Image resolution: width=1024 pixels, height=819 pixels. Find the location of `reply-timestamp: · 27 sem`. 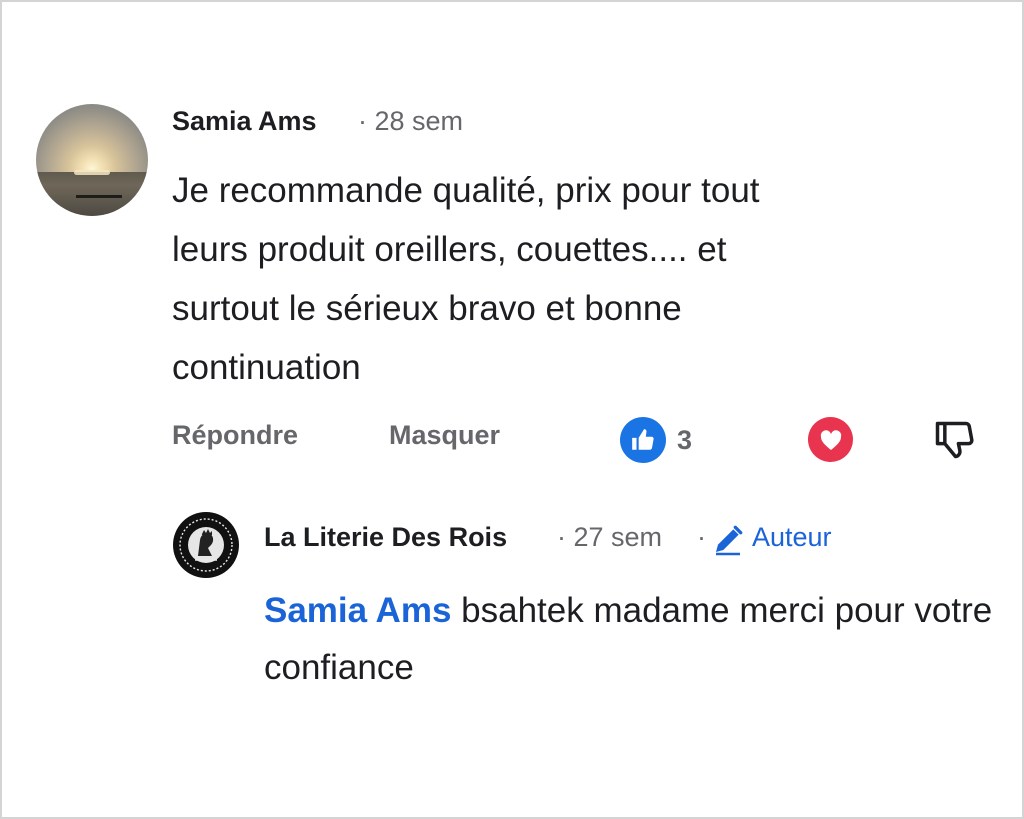

reply-timestamp: · 27 sem is located at coordinates (609, 537).